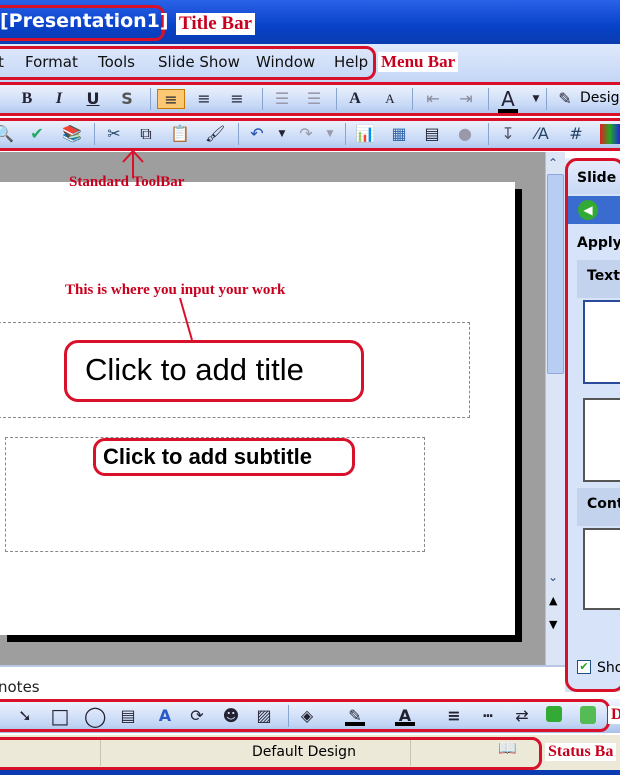  I want to click on drawing-toolbar-highlight, so click(305, 715).